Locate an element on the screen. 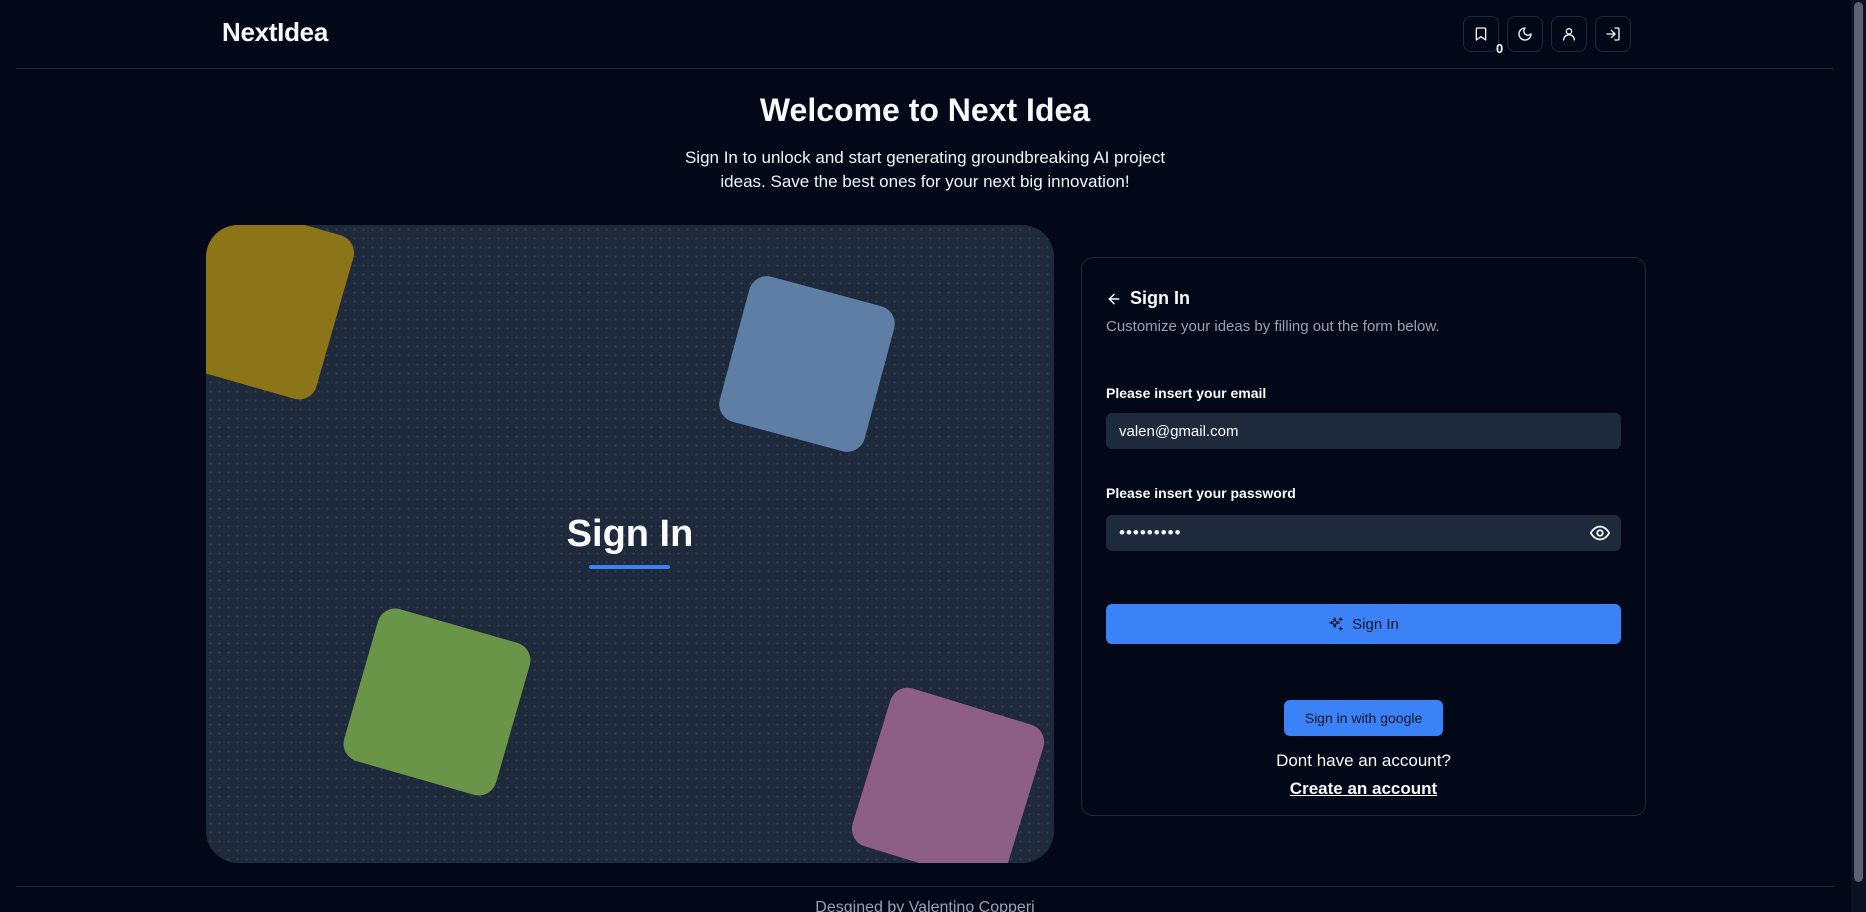  saved-ideas-button: 0 is located at coordinates (1483, 36).